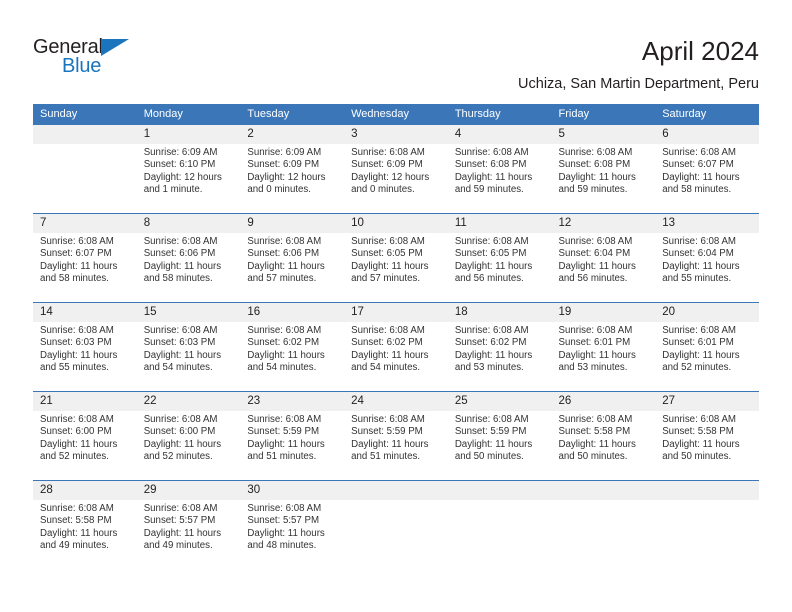 The image size is (792, 612). Describe the element at coordinates (390, 177) in the screenshot. I see `daylight-text-line1: Daylight: 12 hours` at that location.